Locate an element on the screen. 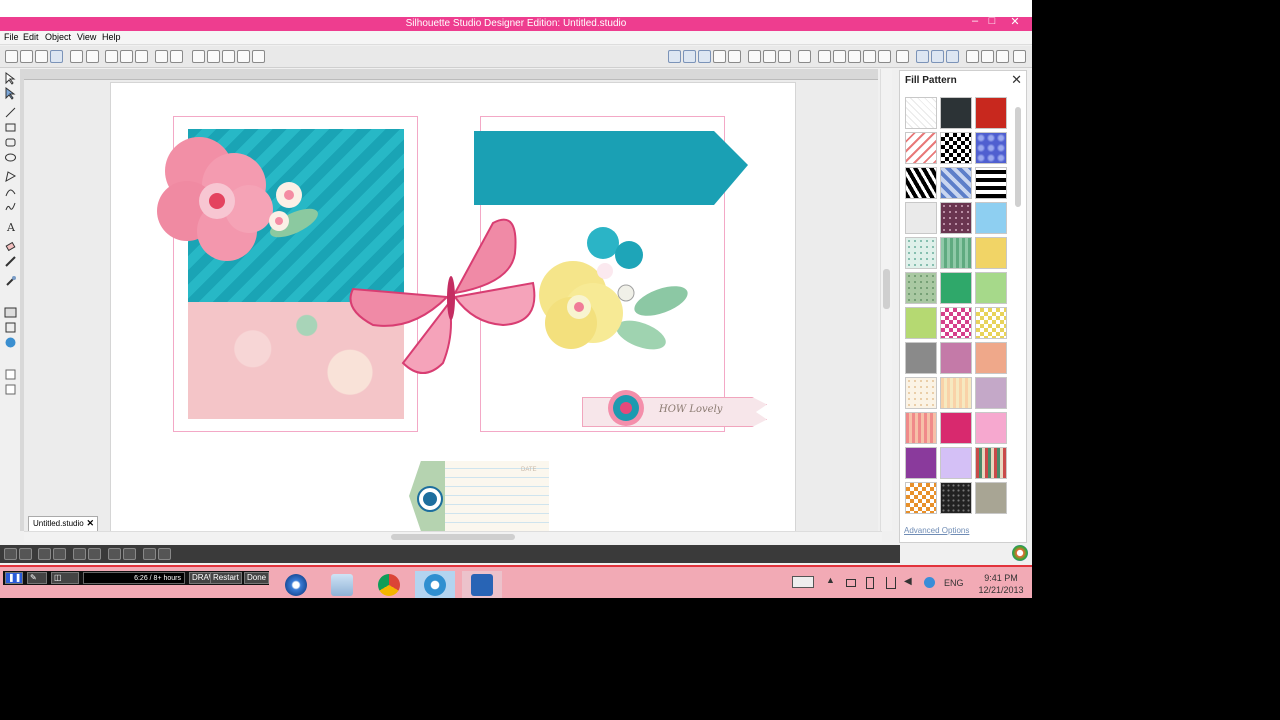 This screenshot has width=1280, height=720. webcam-icon: ◫ is located at coordinates (65, 578).